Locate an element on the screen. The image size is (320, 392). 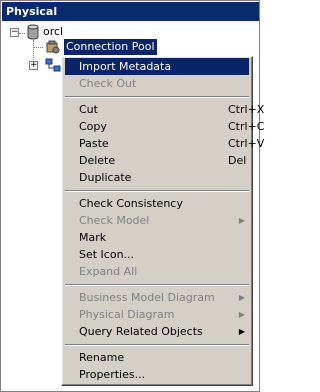
tree-node-connection-pool: Connection Pool is located at coordinates (110, 47).